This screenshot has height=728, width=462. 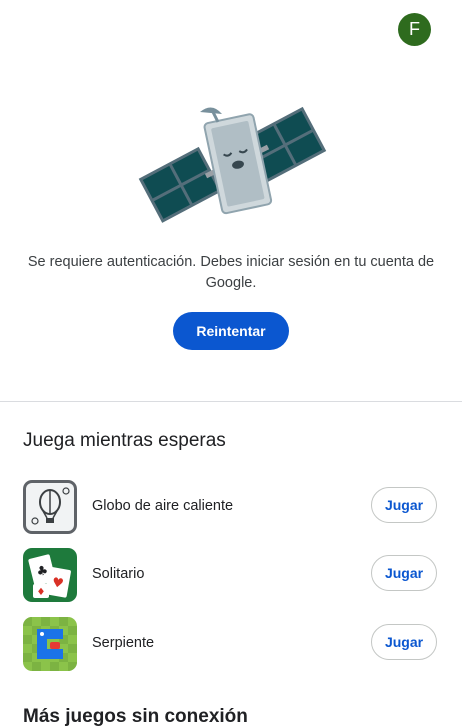 I want to click on list-item: Globo de aire caliente Jugar, so click(x=231, y=506).